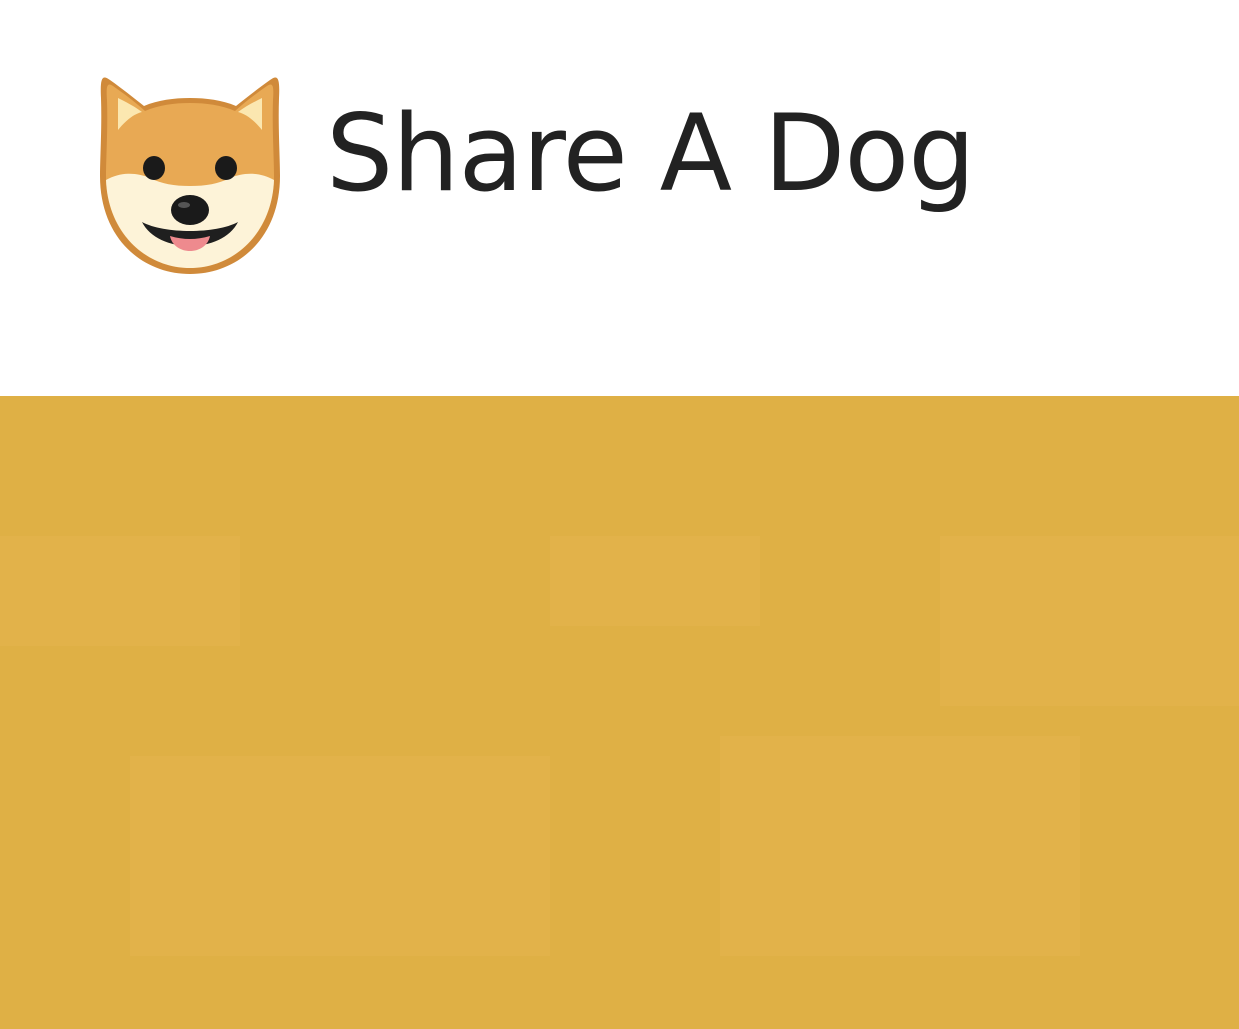 The height and width of the screenshot is (1029, 1239). What do you see at coordinates (651, 153) in the screenshot?
I see `app-title: Share A Dog` at bounding box center [651, 153].